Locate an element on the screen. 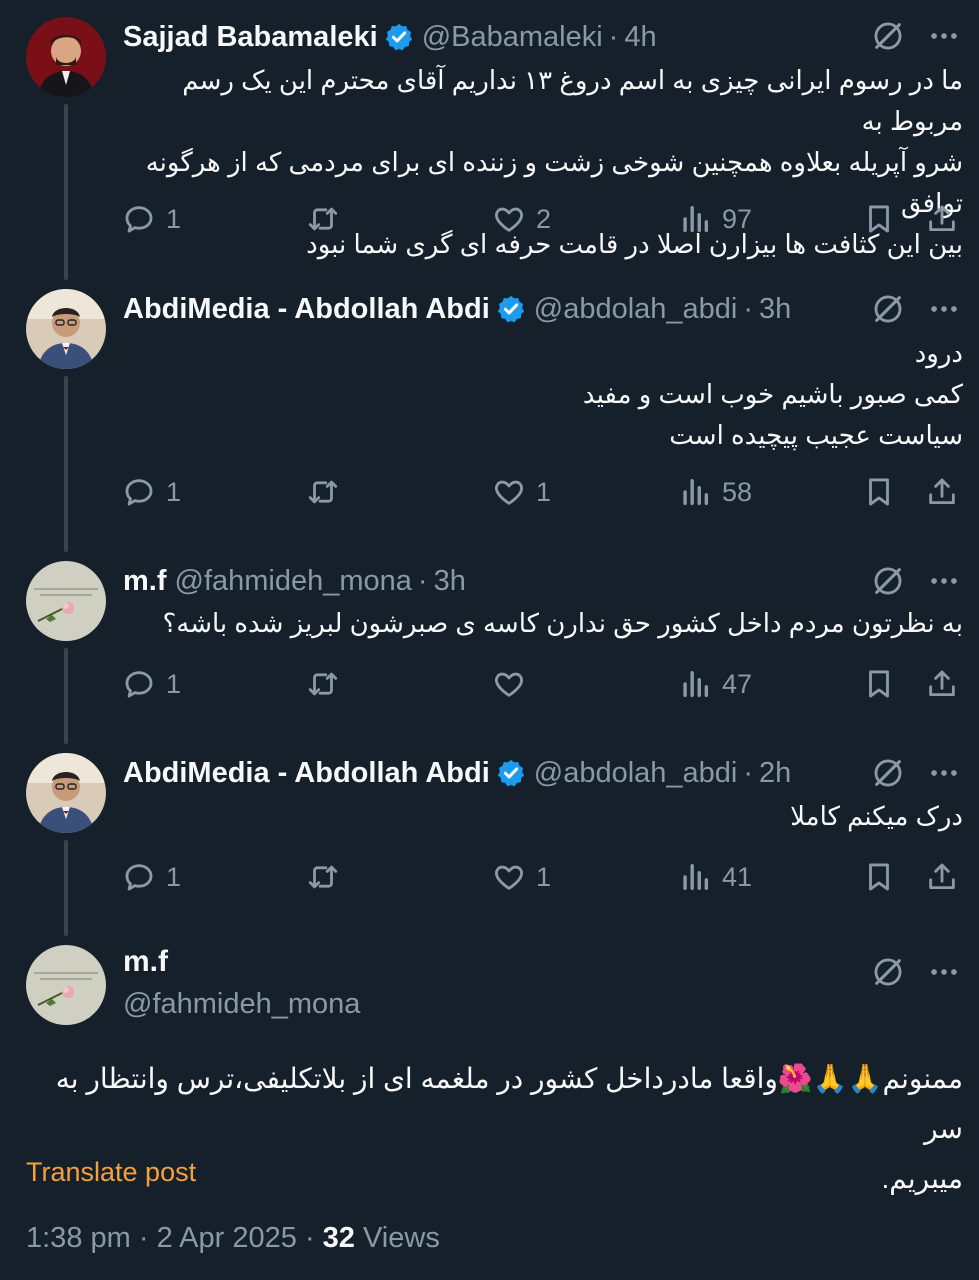 The height and width of the screenshot is (1280, 979). like-button is located at coordinates (514, 684).